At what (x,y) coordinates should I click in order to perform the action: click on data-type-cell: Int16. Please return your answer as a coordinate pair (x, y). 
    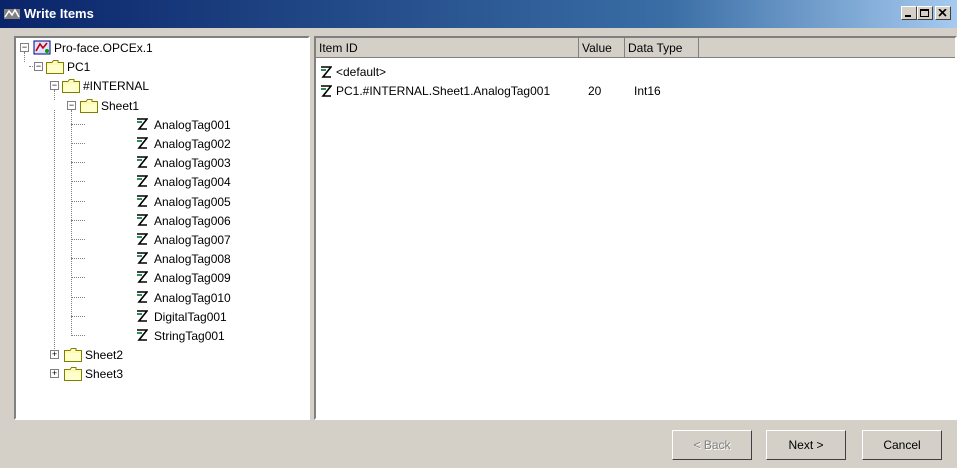
    Looking at the image, I should click on (647, 91).